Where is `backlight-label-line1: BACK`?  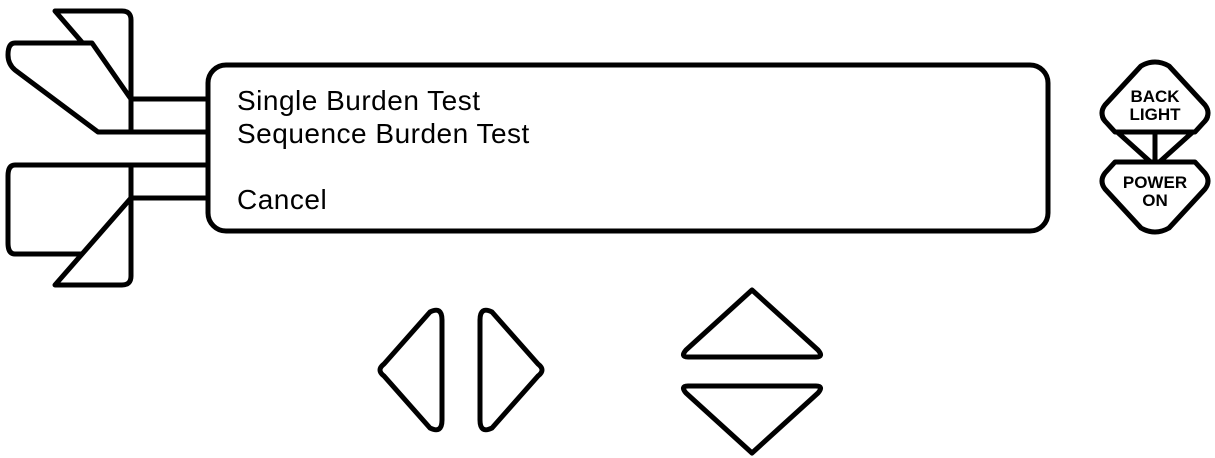 backlight-label-line1: BACK is located at coordinates (1155, 96).